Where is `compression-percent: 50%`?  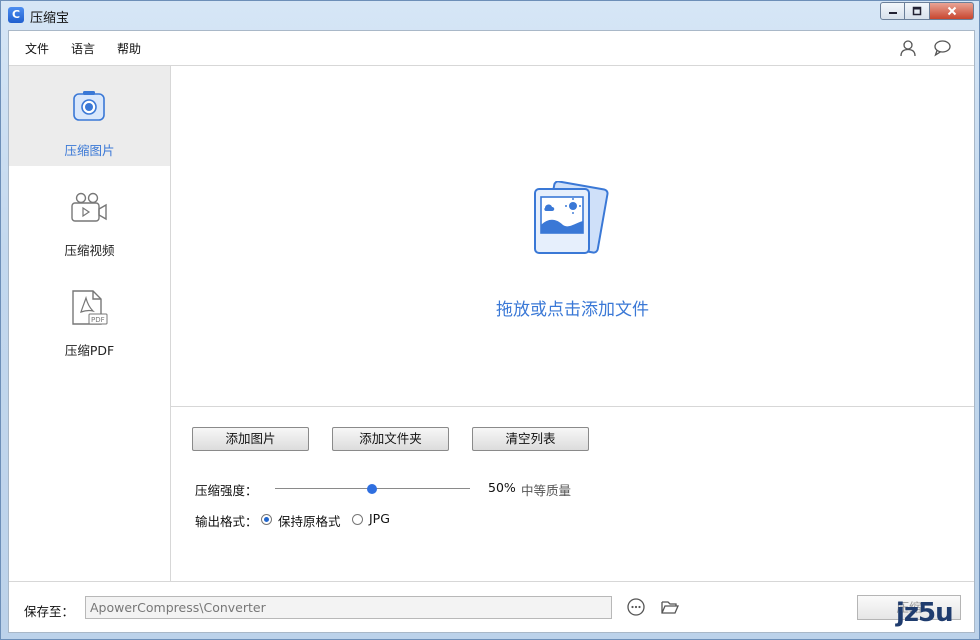
compression-percent: 50% is located at coordinates (502, 487).